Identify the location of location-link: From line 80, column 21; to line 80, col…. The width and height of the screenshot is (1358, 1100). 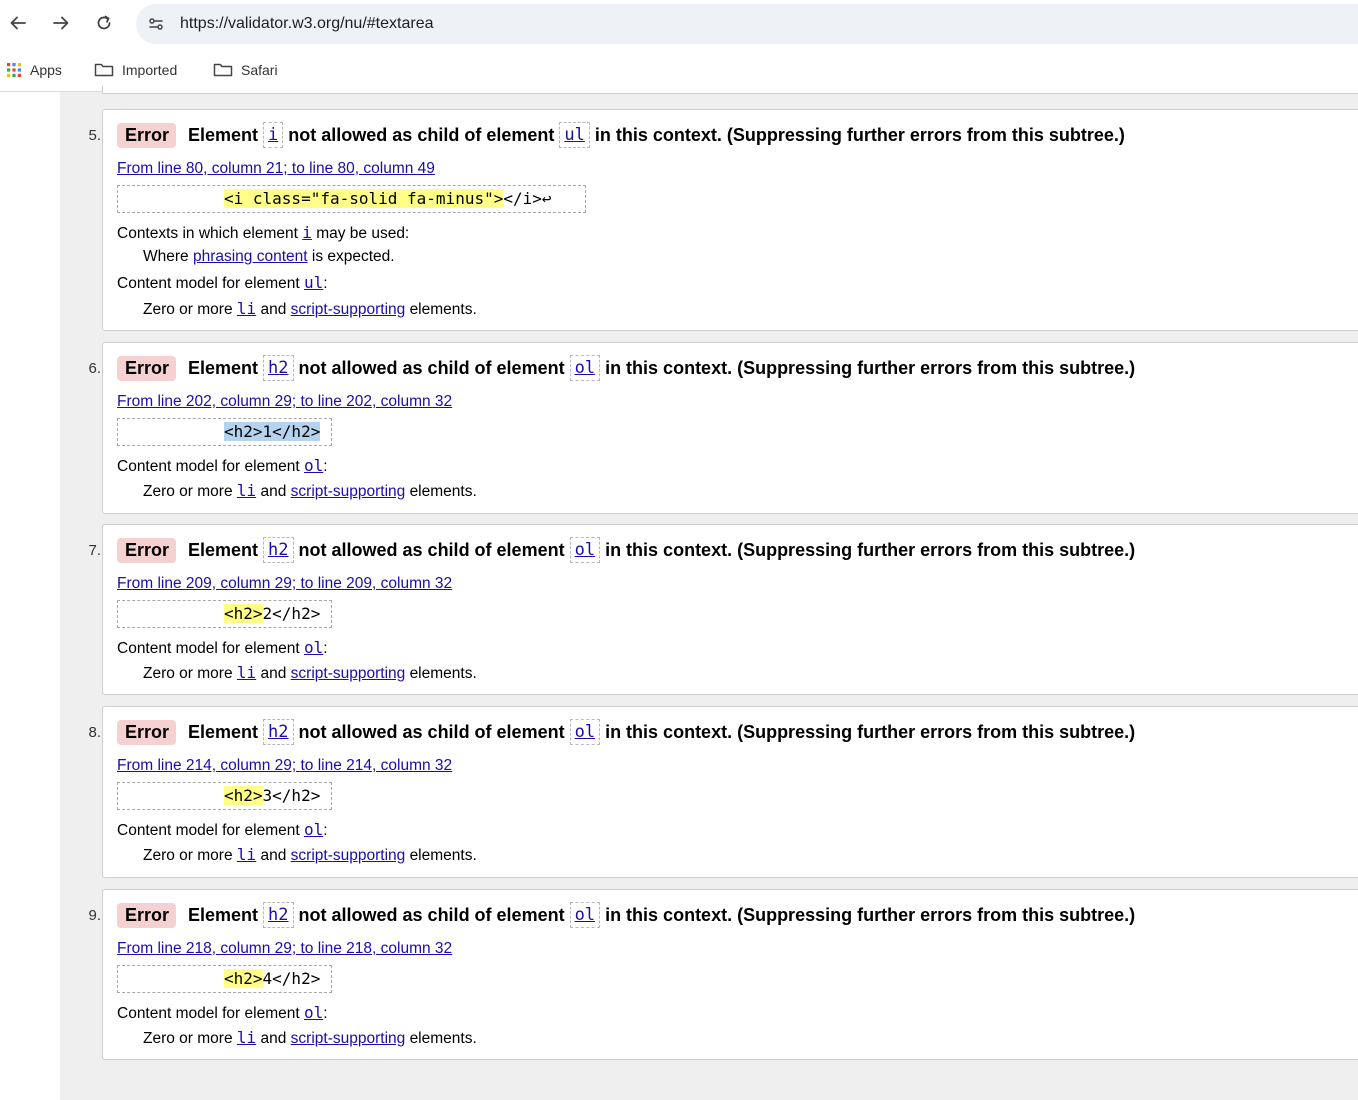
(276, 169).